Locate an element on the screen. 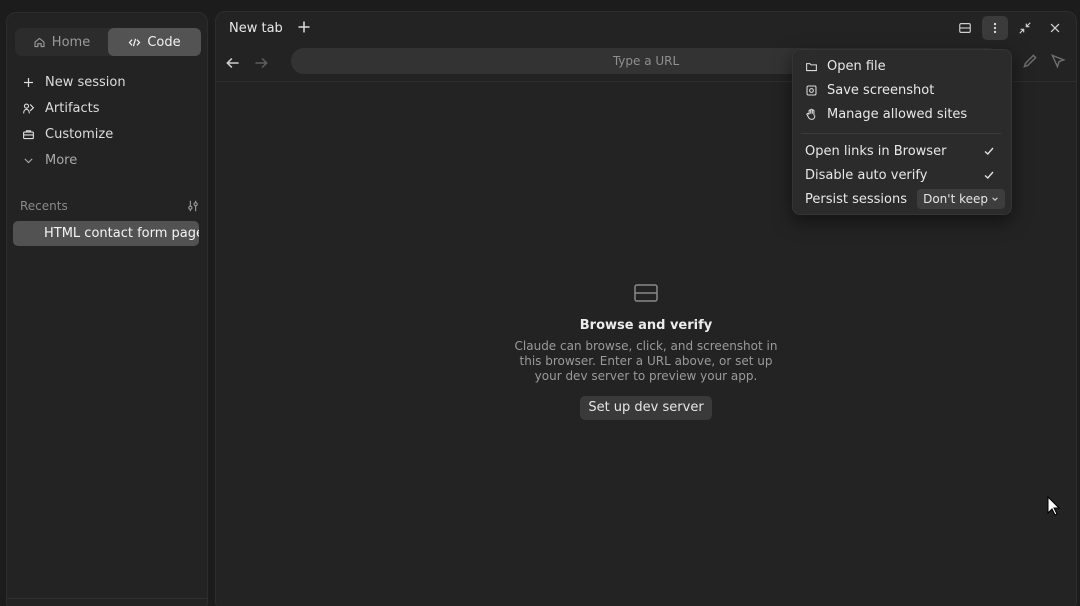 The image size is (1080, 606). tab-new-tab: New tab is located at coordinates (256, 28).